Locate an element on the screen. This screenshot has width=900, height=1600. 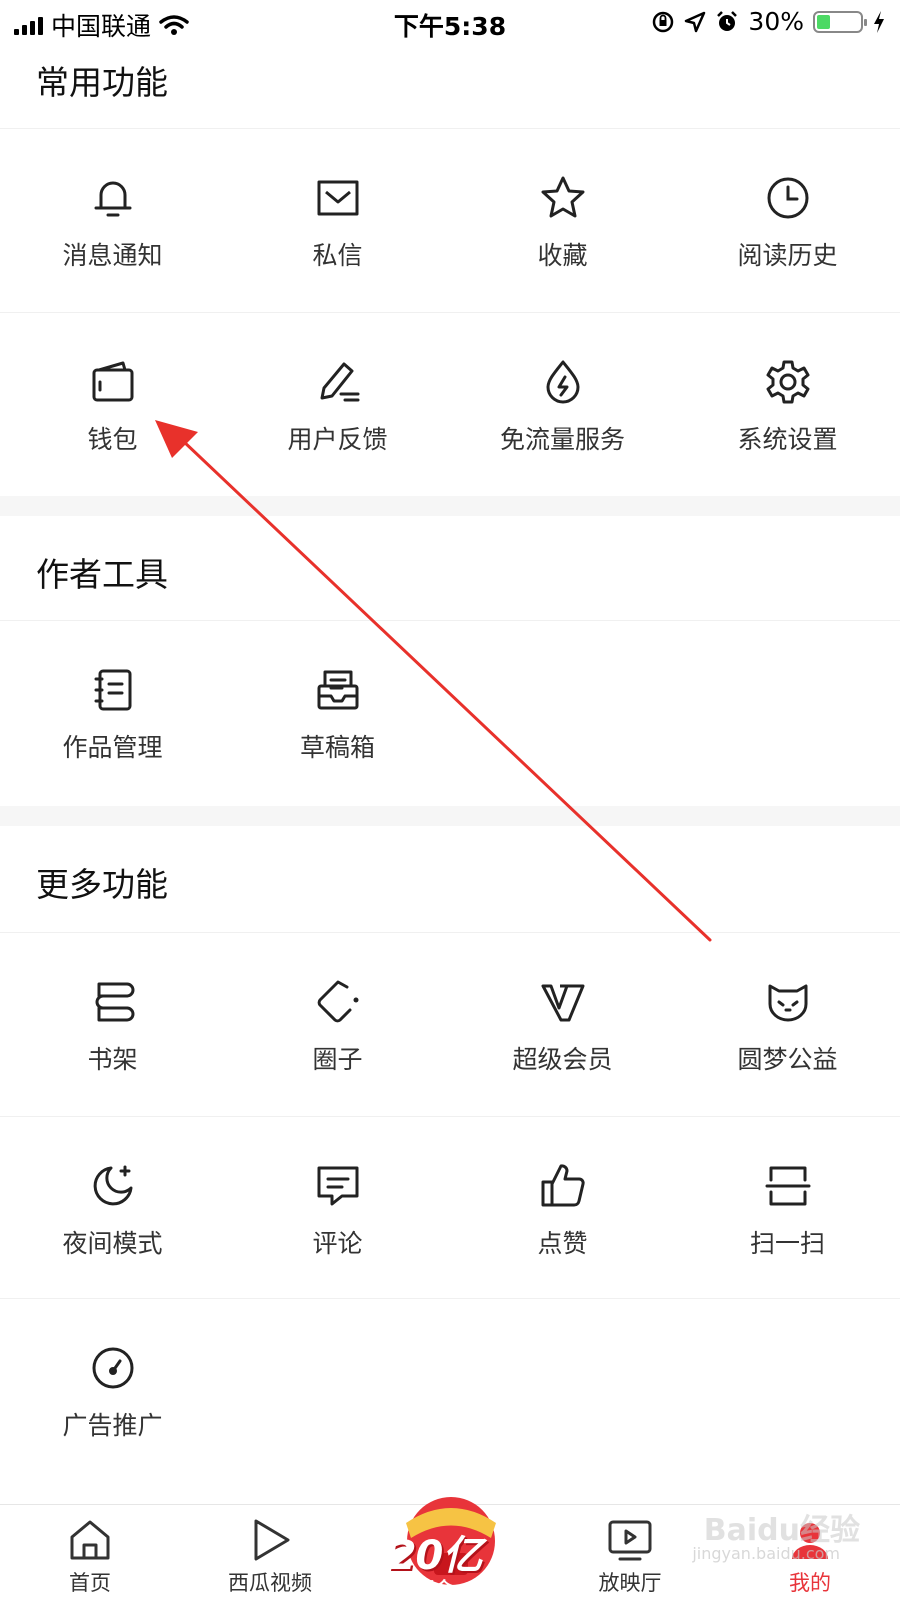
item-label: 草稿箱 is located at coordinates (337, 747).